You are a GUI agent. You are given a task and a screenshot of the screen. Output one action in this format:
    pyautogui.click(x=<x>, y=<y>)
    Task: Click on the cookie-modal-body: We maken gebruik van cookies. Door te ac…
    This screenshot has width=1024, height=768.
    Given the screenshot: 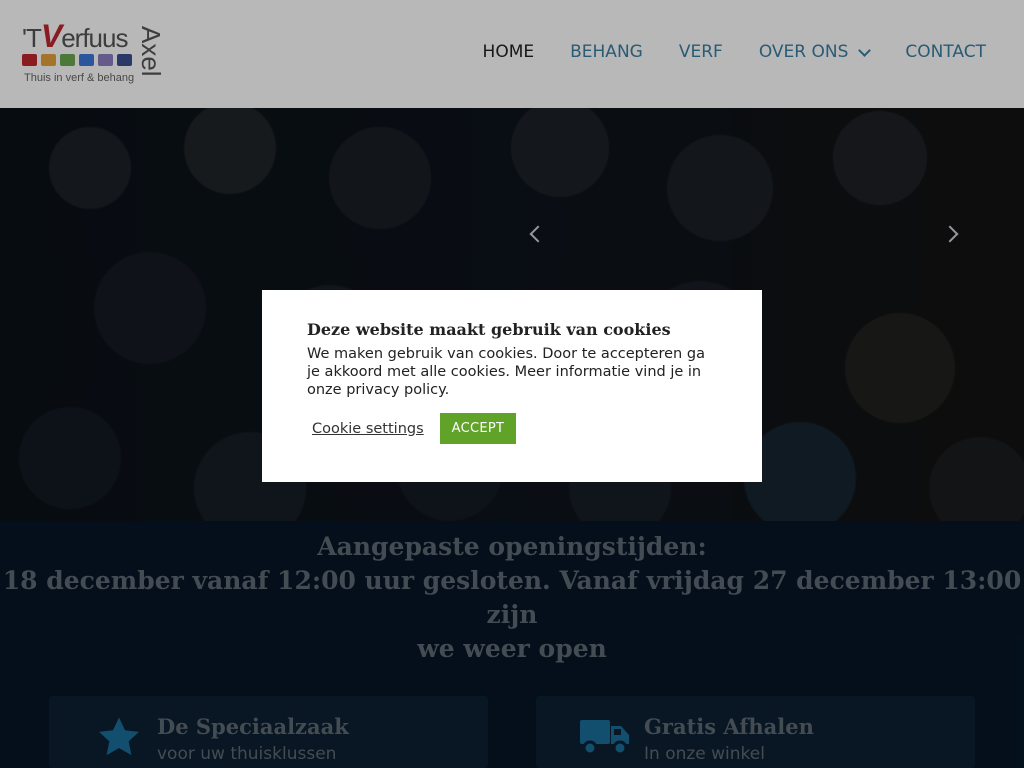 What is the action you would take?
    pyautogui.click(x=506, y=372)
    